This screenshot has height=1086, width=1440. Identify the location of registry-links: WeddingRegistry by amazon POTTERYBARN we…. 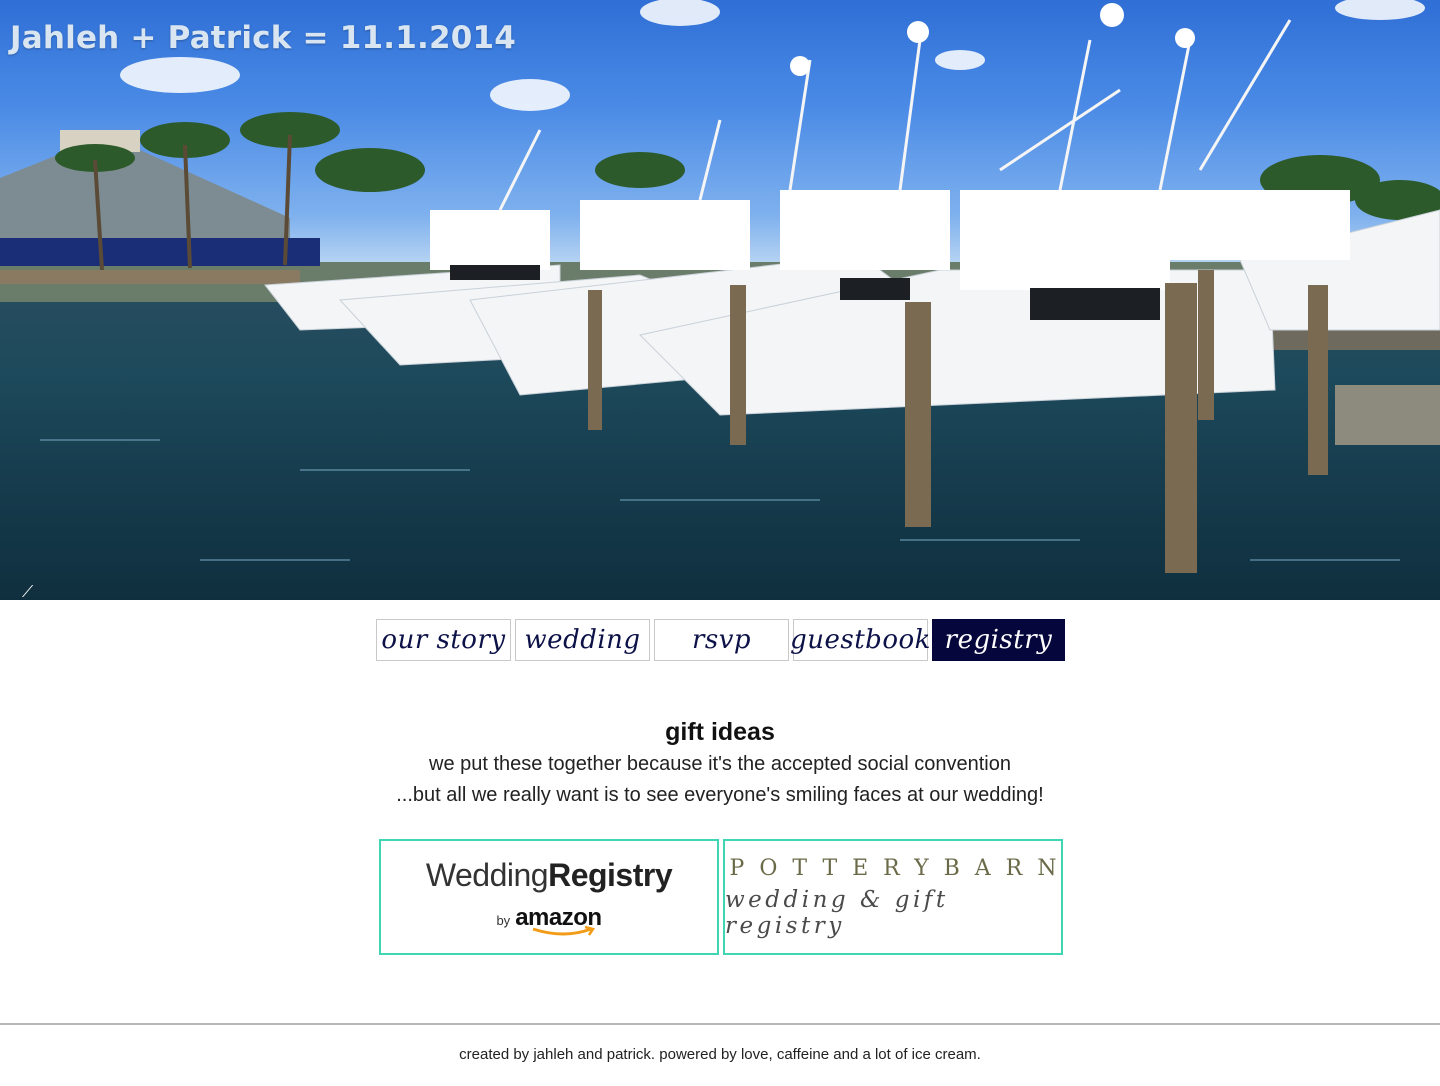
(721, 897).